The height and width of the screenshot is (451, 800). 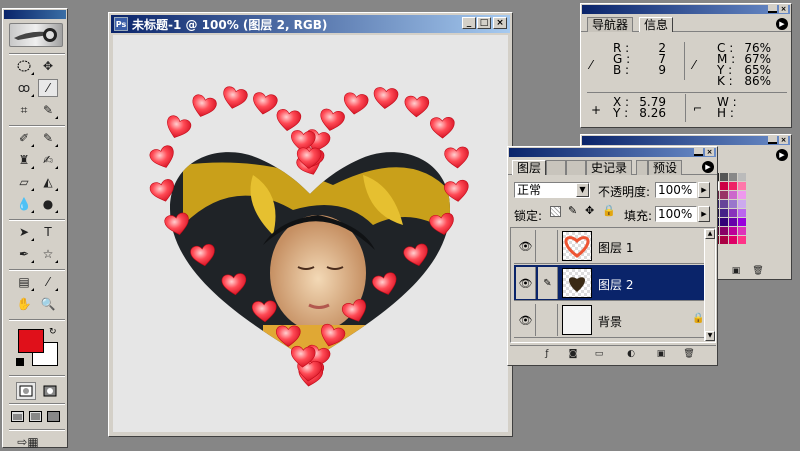 What do you see at coordinates (686, 140) in the screenshot?
I see `swatches-panel-title-bar: ×` at bounding box center [686, 140].